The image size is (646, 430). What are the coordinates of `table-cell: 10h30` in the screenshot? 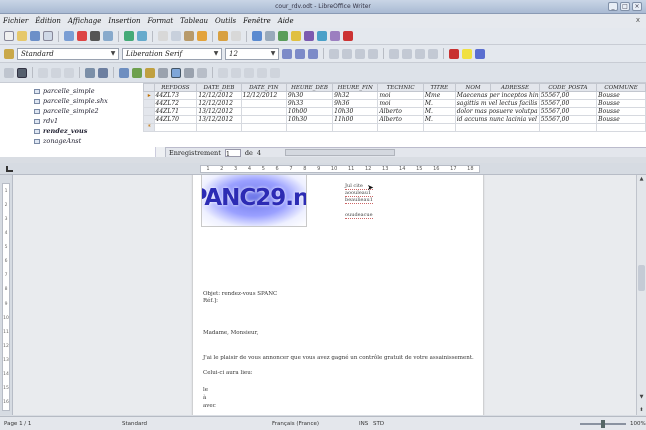 It's located at (309, 119).